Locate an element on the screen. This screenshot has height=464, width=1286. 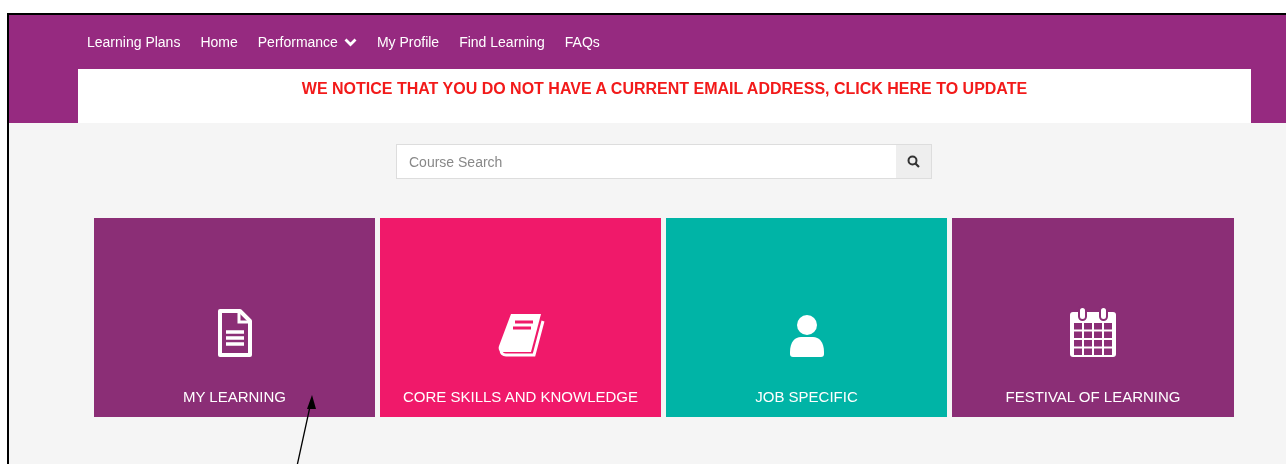
category-tile: FESTIVAL OF LEARNING is located at coordinates (1093, 317).